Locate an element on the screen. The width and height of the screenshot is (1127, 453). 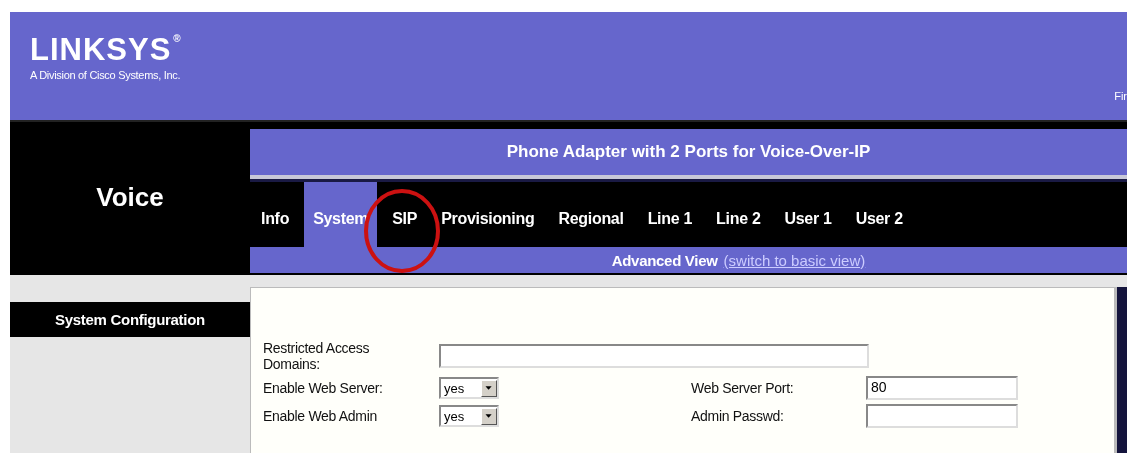
field-label: Web Server Port: is located at coordinates (743, 388).